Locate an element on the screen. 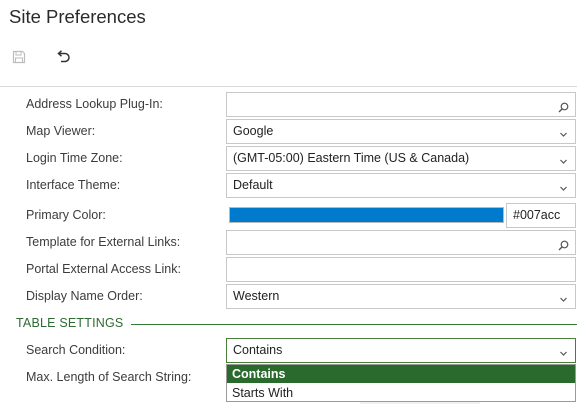  table-settings-heading: TABLE SETTINGS is located at coordinates (69, 323).